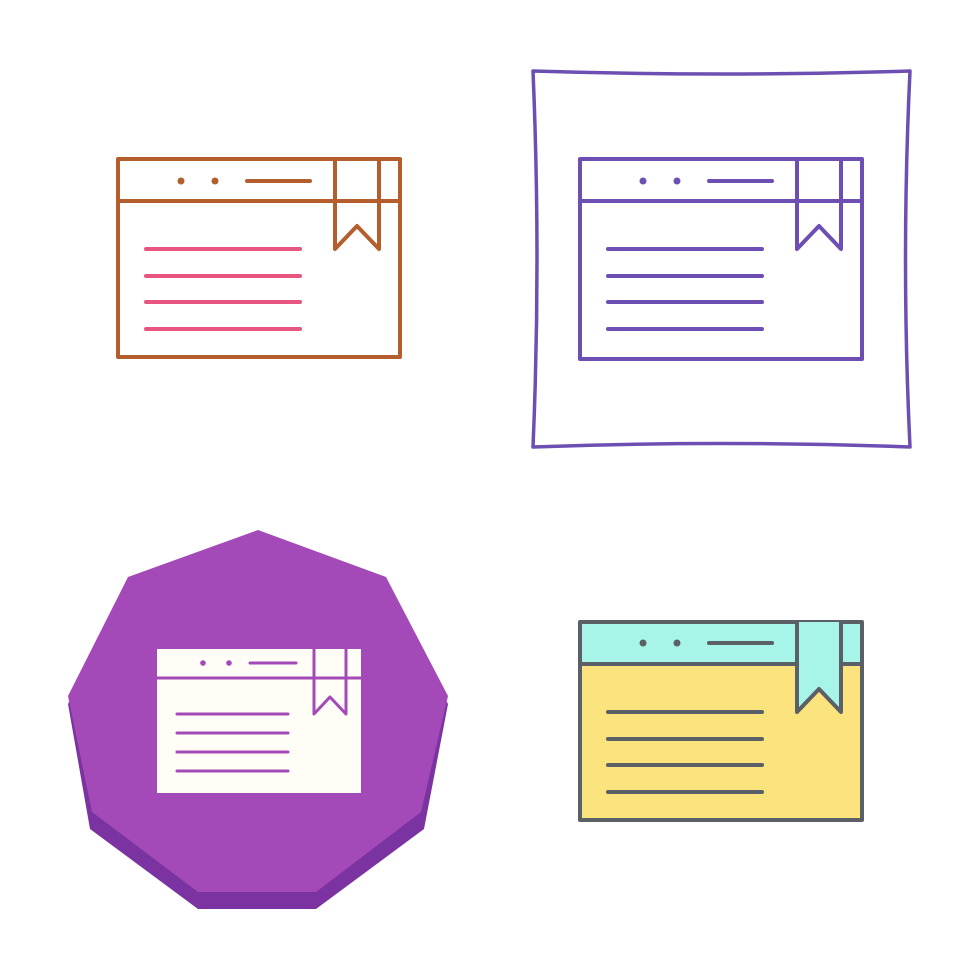 The height and width of the screenshot is (980, 980). I want to click on bookmarked-webpage-icon-line, so click(259, 258).